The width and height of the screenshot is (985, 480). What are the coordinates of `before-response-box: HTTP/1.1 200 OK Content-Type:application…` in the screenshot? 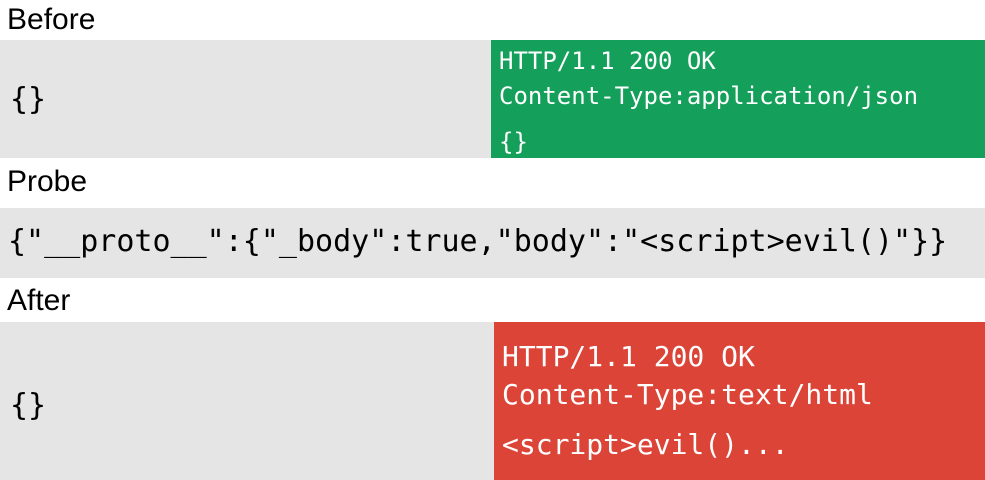 It's located at (738, 99).